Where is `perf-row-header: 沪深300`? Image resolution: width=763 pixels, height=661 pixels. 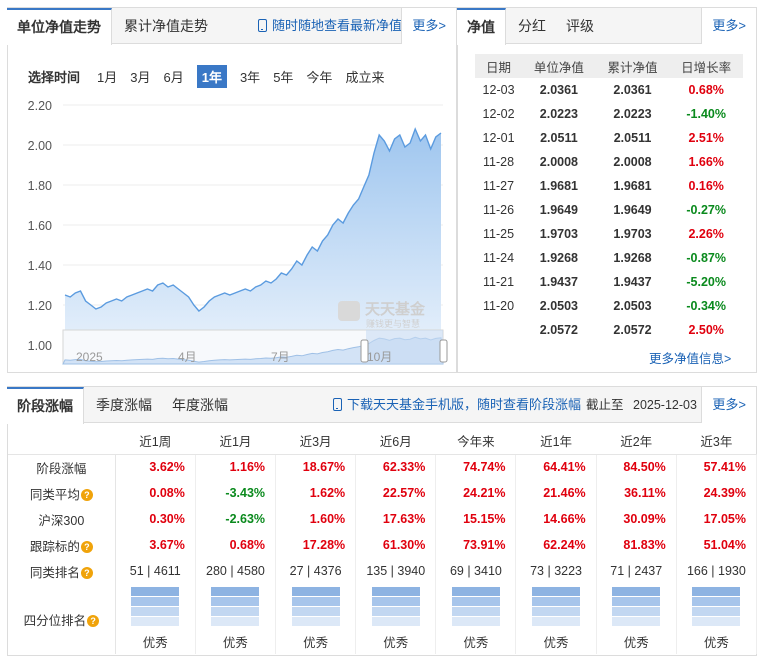
perf-row-header: 沪深300 is located at coordinates (62, 519).